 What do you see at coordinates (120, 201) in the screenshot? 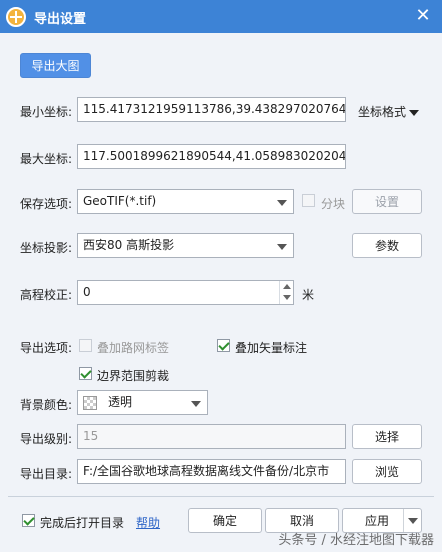
I see `save-format-value: GeoTIF(*.tif)` at bounding box center [120, 201].